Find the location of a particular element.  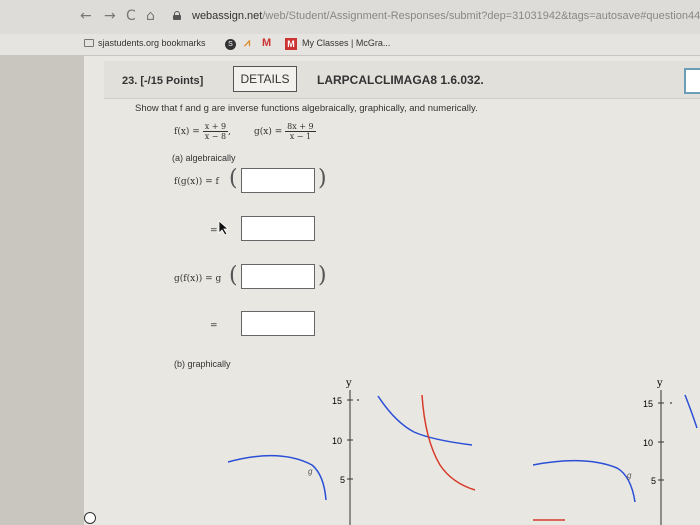

g-curve-right is located at coordinates (448, 442).